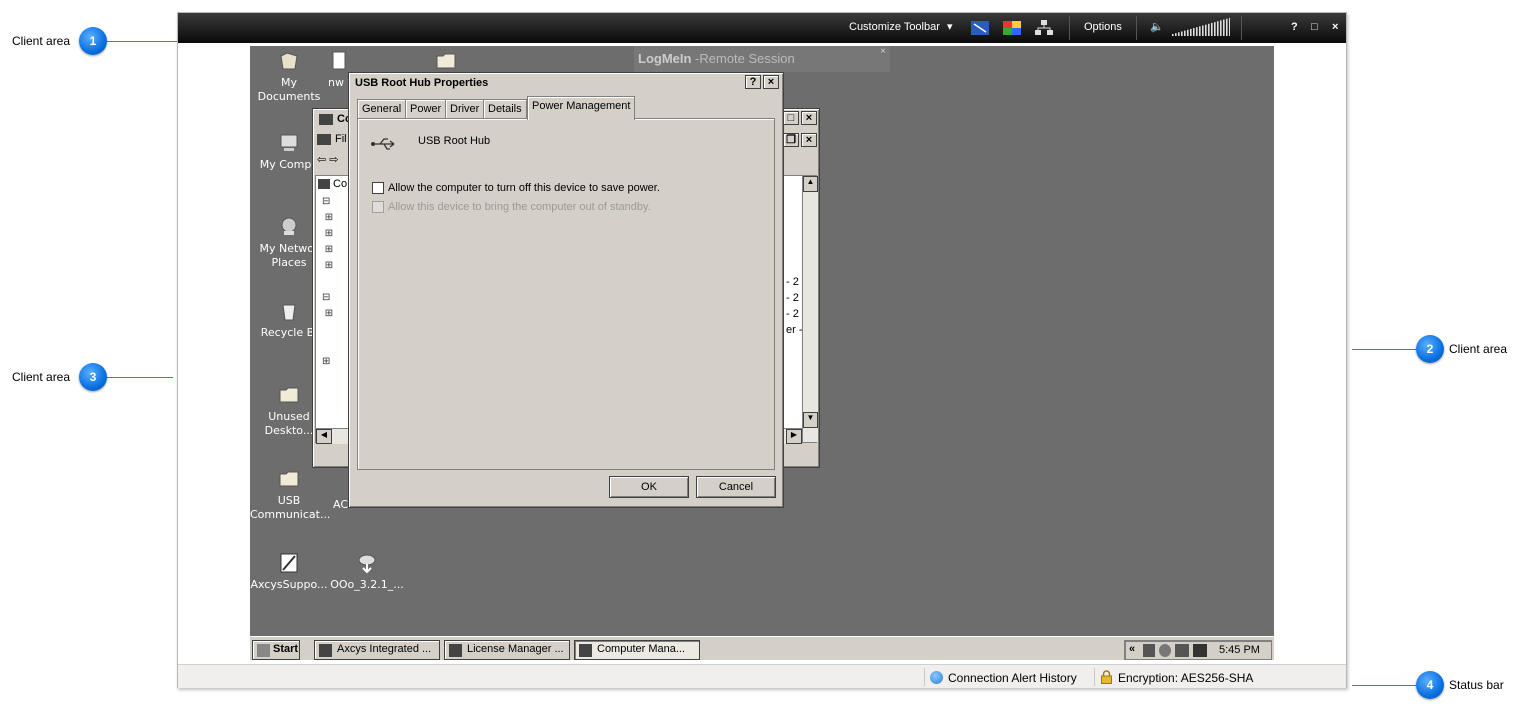 This screenshot has height=709, width=1527. Describe the element at coordinates (1149, 650) in the screenshot. I see `tray-app-icon` at that location.